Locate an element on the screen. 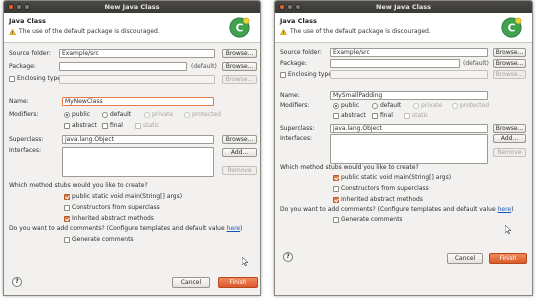  java-class-wizard-icon: C is located at coordinates (239, 27).